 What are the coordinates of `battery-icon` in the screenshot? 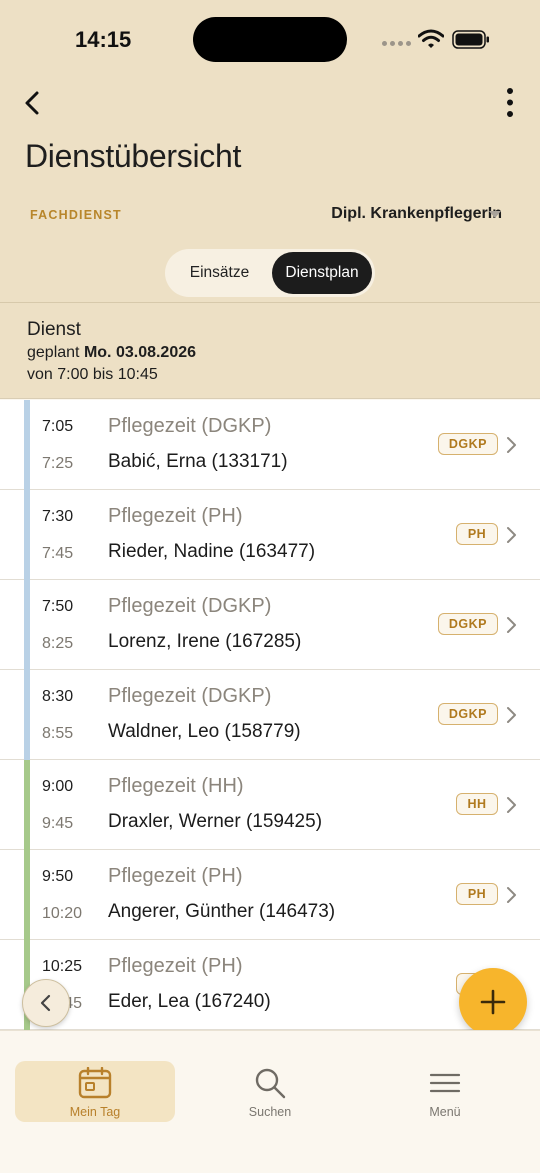 It's located at (470, 39).